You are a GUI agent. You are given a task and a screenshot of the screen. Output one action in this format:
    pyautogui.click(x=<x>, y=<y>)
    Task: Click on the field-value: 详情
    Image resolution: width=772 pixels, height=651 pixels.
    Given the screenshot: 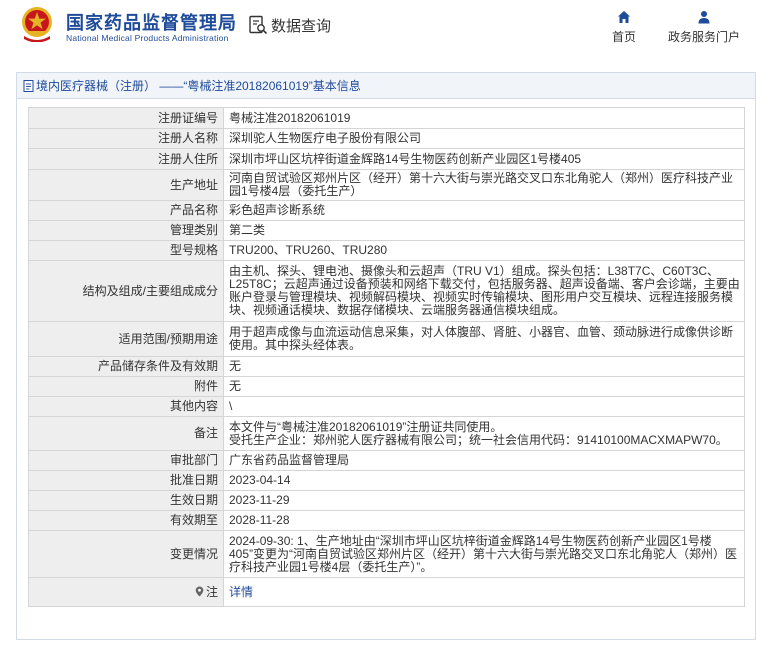 What is the action you would take?
    pyautogui.click(x=484, y=592)
    